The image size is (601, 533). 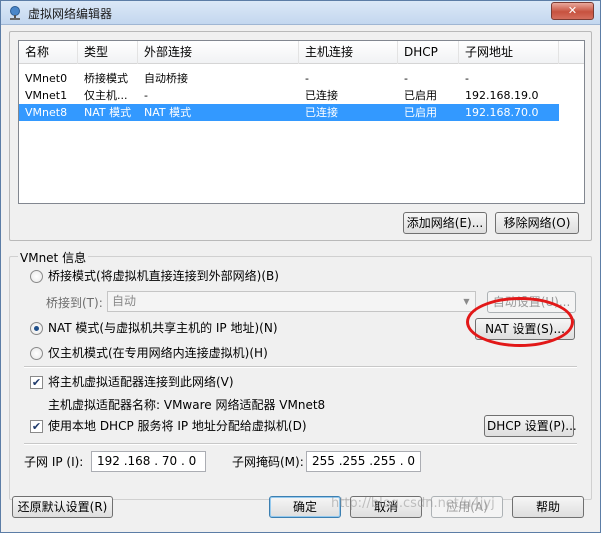 What do you see at coordinates (163, 276) in the screenshot?
I see `bridge-mode-label: 桥接模式(将虚拟机直接连接到外部网络)(B)` at bounding box center [163, 276].